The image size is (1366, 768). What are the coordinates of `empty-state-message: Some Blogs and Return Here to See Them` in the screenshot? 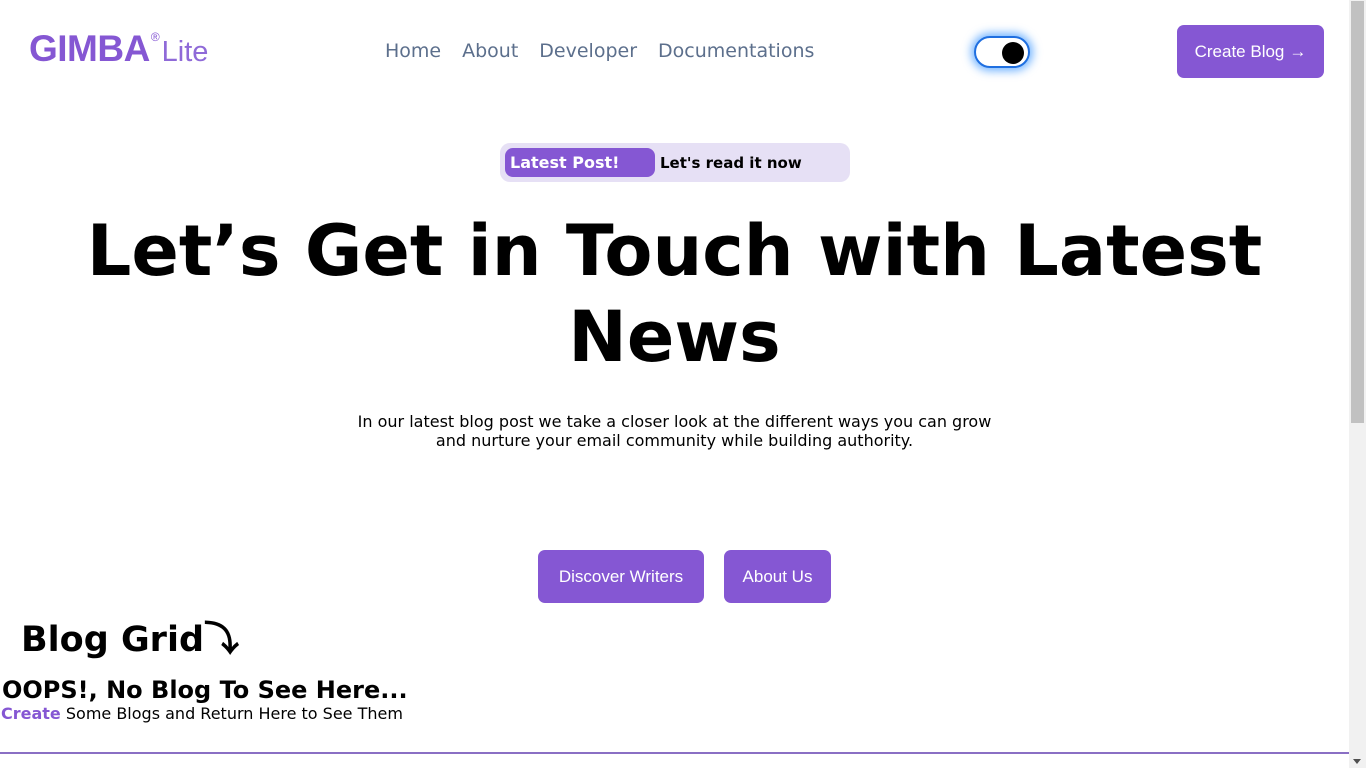 It's located at (231, 713).